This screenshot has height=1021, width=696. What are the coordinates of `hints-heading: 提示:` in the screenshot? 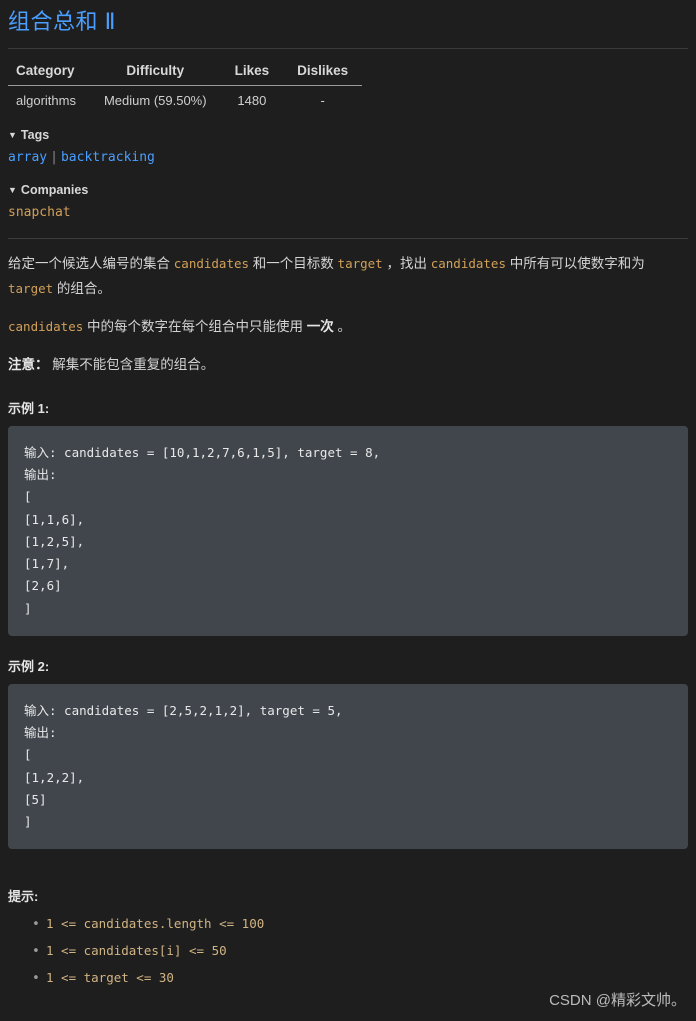 It's located at (23, 897).